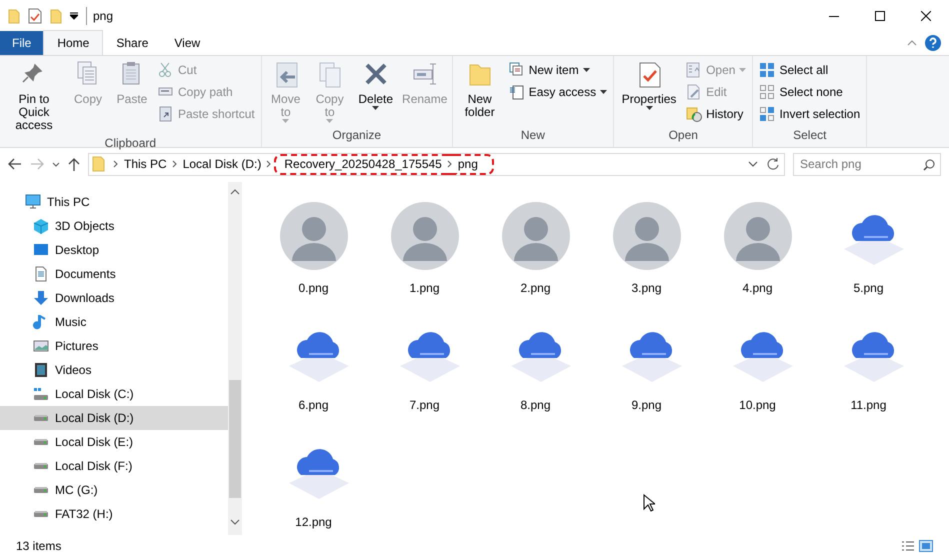  What do you see at coordinates (166, 114) in the screenshot?
I see `paste-shortcut-icon` at bounding box center [166, 114].